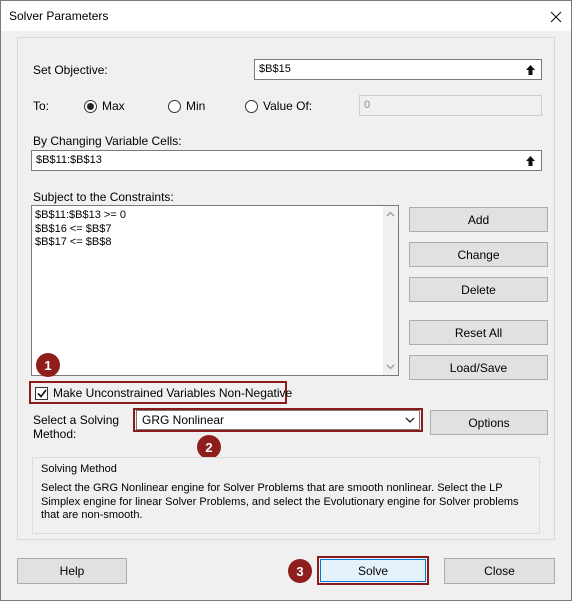  I want to click on radio-value-of: Value Of:, so click(278, 106).